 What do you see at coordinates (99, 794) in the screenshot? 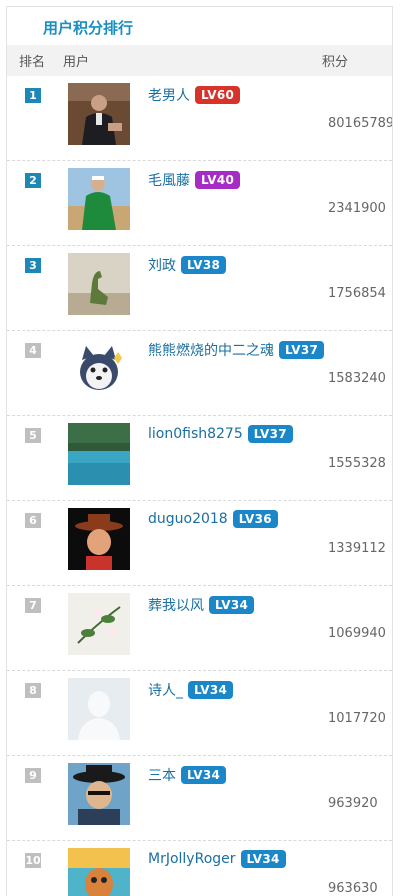
I see `pirate-character-avatar` at bounding box center [99, 794].